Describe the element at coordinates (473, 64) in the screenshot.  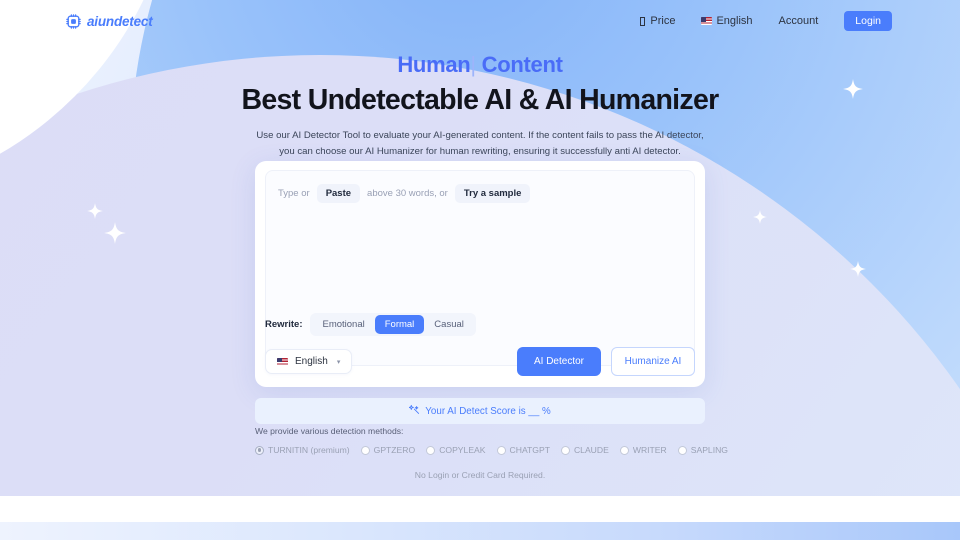
I see `hero-eyebrow-caret: |` at that location.